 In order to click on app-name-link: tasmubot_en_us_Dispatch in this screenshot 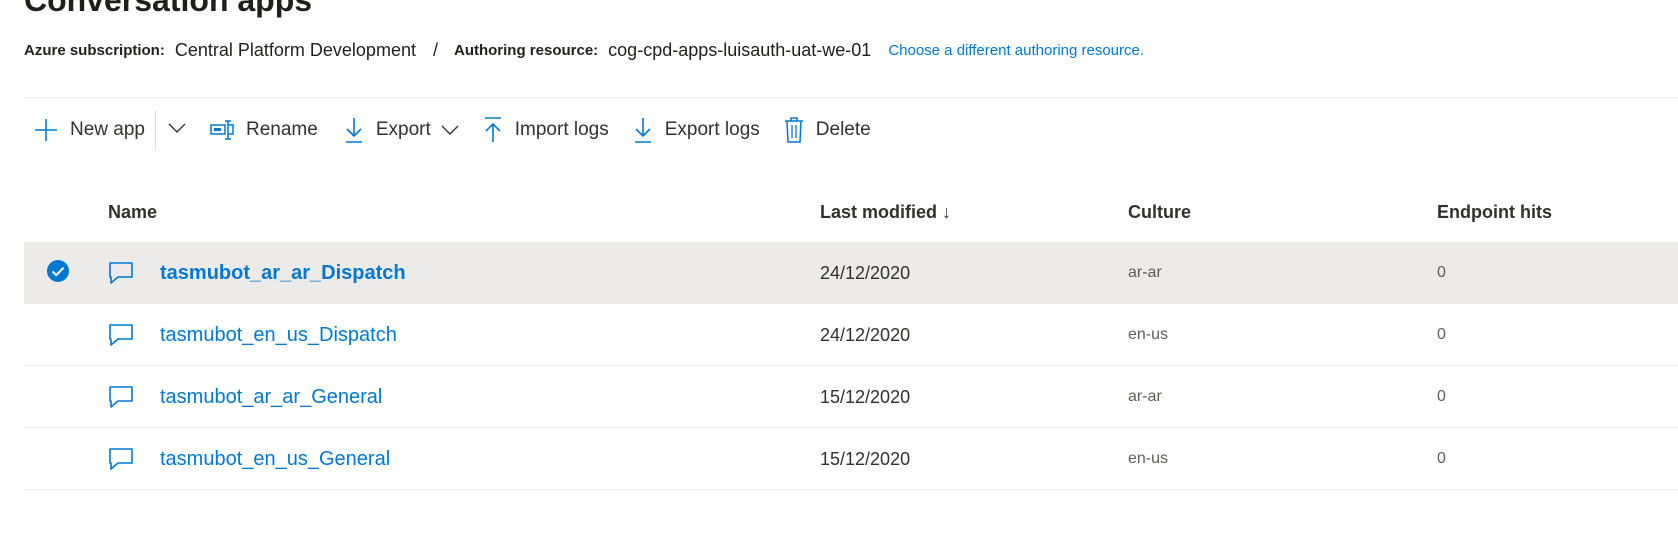, I will do `click(278, 335)`.